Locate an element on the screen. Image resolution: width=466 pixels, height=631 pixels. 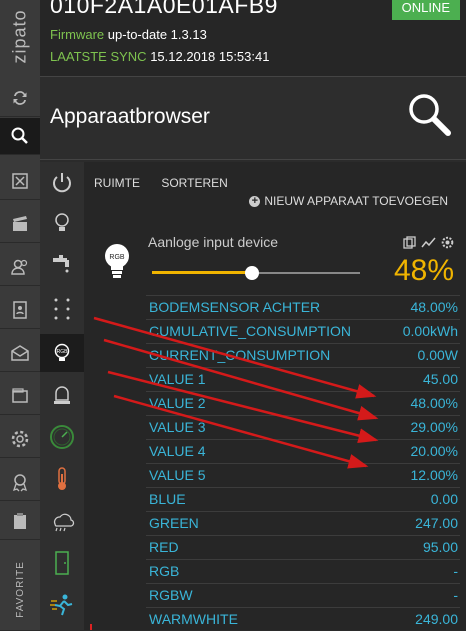
add-device-button: + NIEUW APPARAAT TOEVOEGEN is located at coordinates (348, 201).